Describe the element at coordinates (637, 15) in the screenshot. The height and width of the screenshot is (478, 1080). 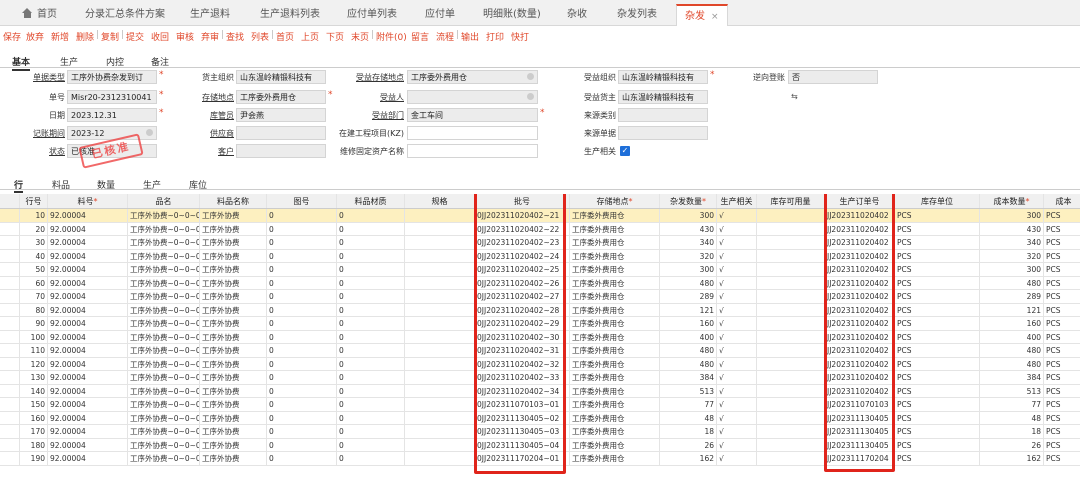
I see `tab-misc-issue-list: 杂发列表` at that location.